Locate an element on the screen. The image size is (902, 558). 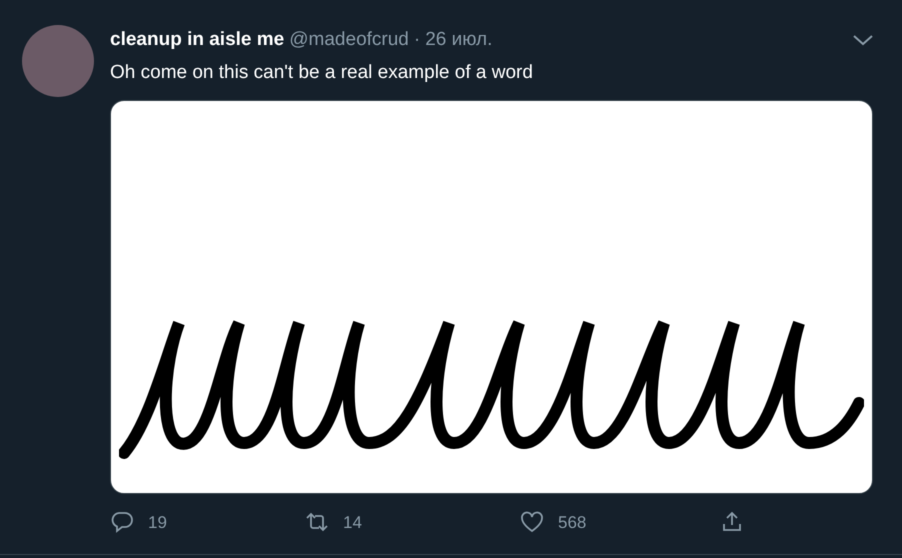
heart-icon is located at coordinates (532, 522).